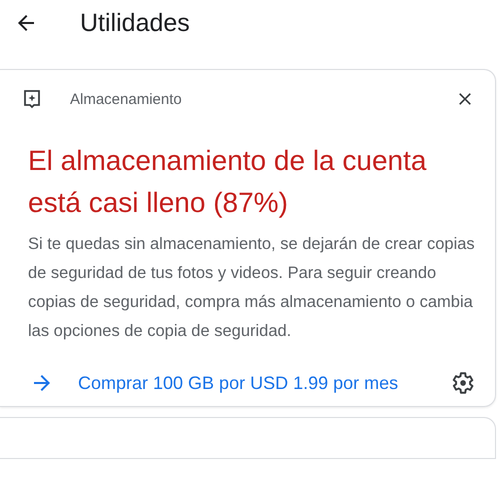 The image size is (500, 488). Describe the element at coordinates (32, 99) in the screenshot. I see `photo-plus-icon` at that location.